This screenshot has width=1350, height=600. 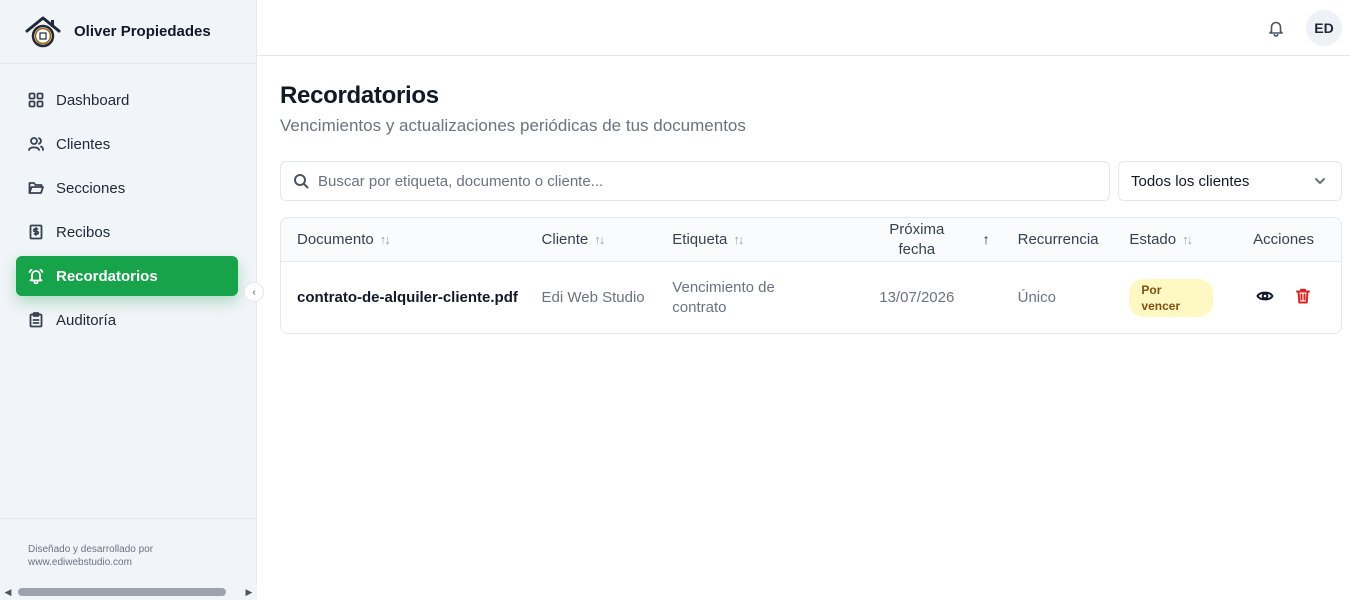 I want to click on cell-acciones, so click(x=1283, y=298).